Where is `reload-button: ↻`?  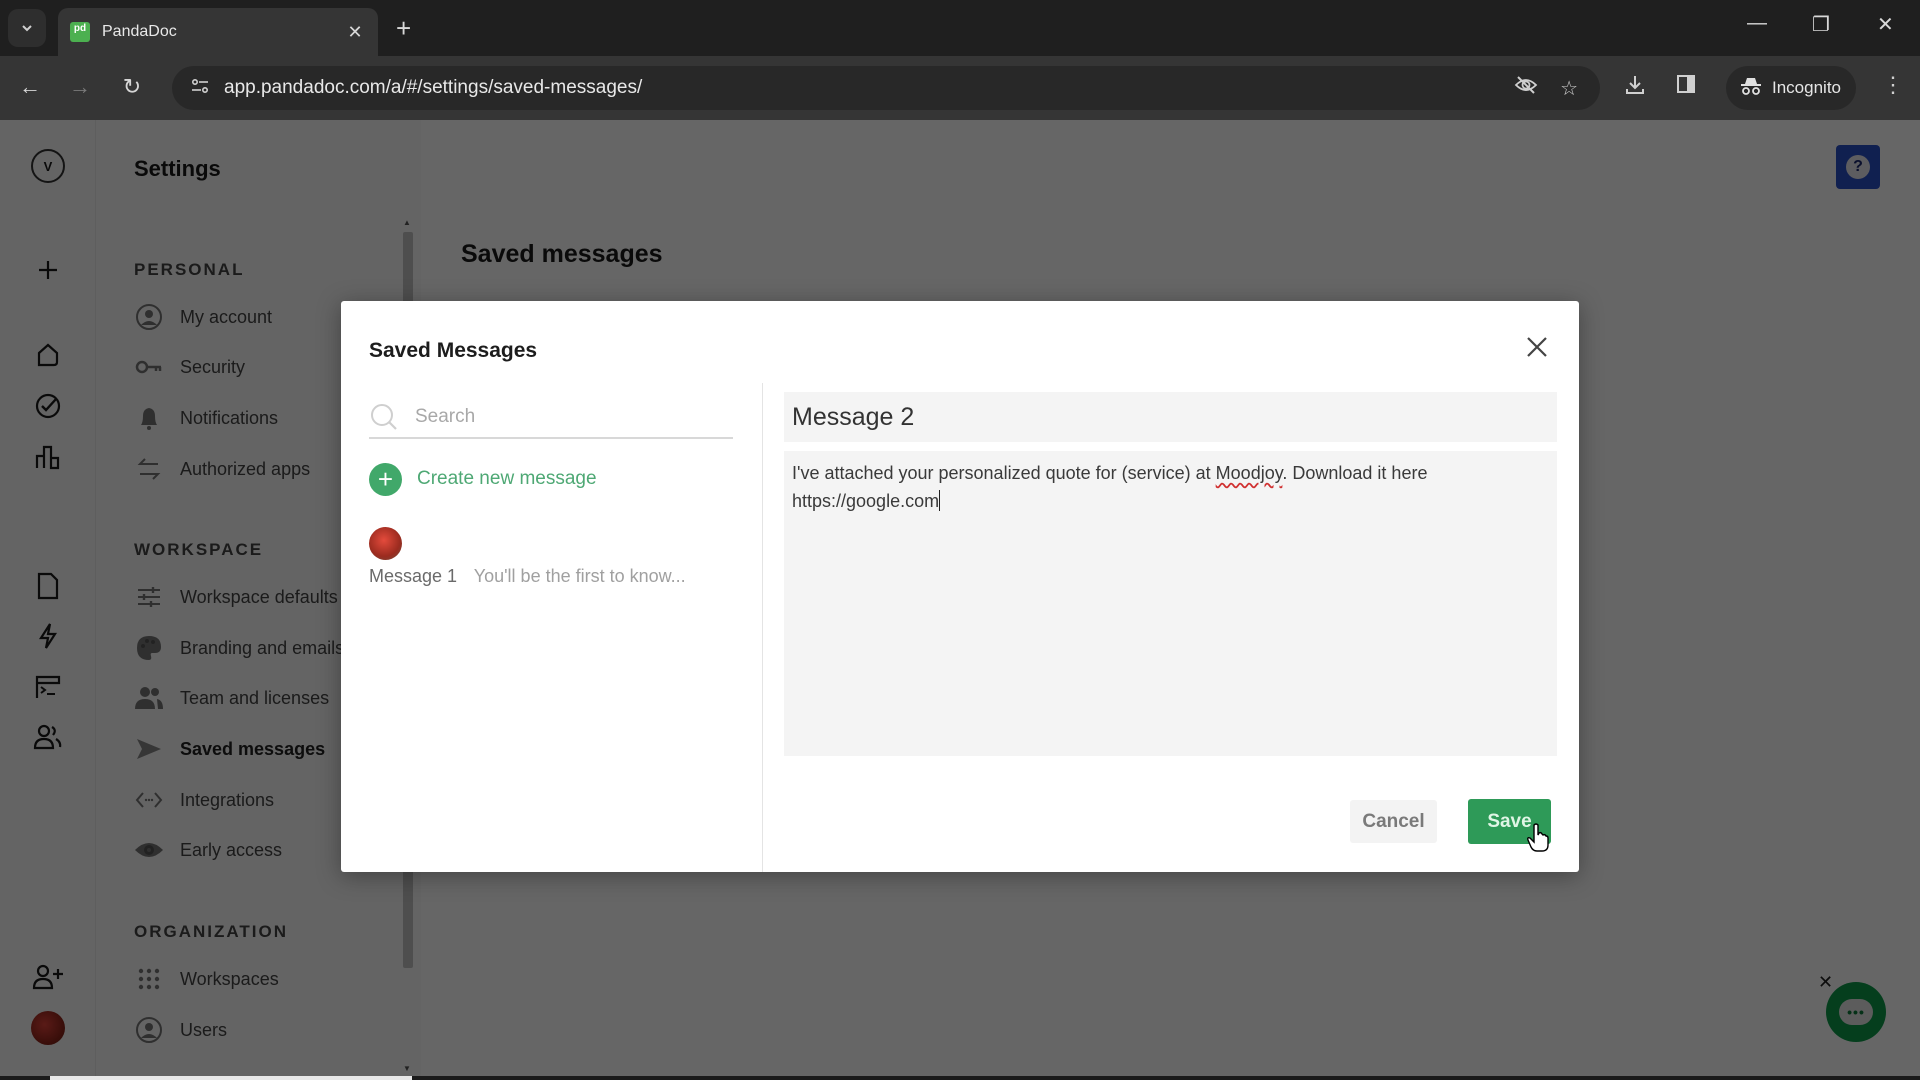 reload-button: ↻ is located at coordinates (132, 87).